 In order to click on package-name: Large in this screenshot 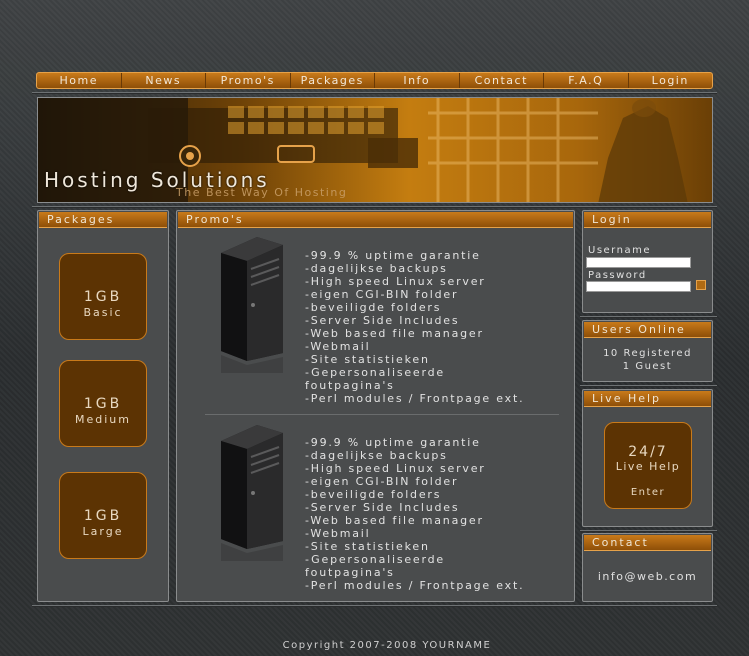, I will do `click(103, 531)`.